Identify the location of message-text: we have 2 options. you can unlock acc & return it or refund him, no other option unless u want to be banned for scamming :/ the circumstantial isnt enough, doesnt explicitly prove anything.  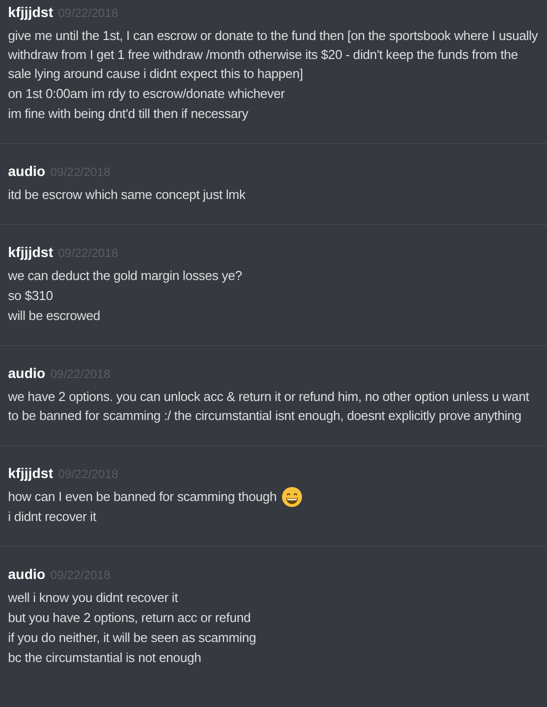
(269, 406).